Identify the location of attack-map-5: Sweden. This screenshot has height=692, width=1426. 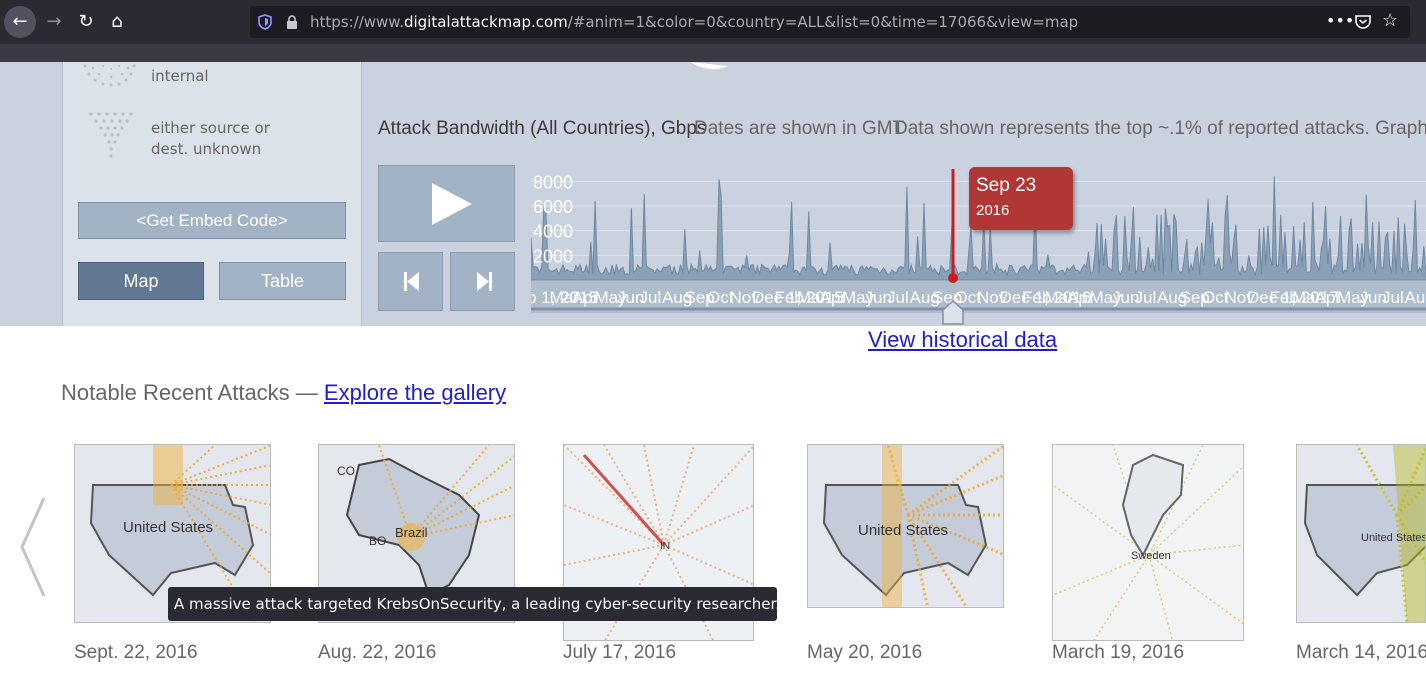
(1148, 542).